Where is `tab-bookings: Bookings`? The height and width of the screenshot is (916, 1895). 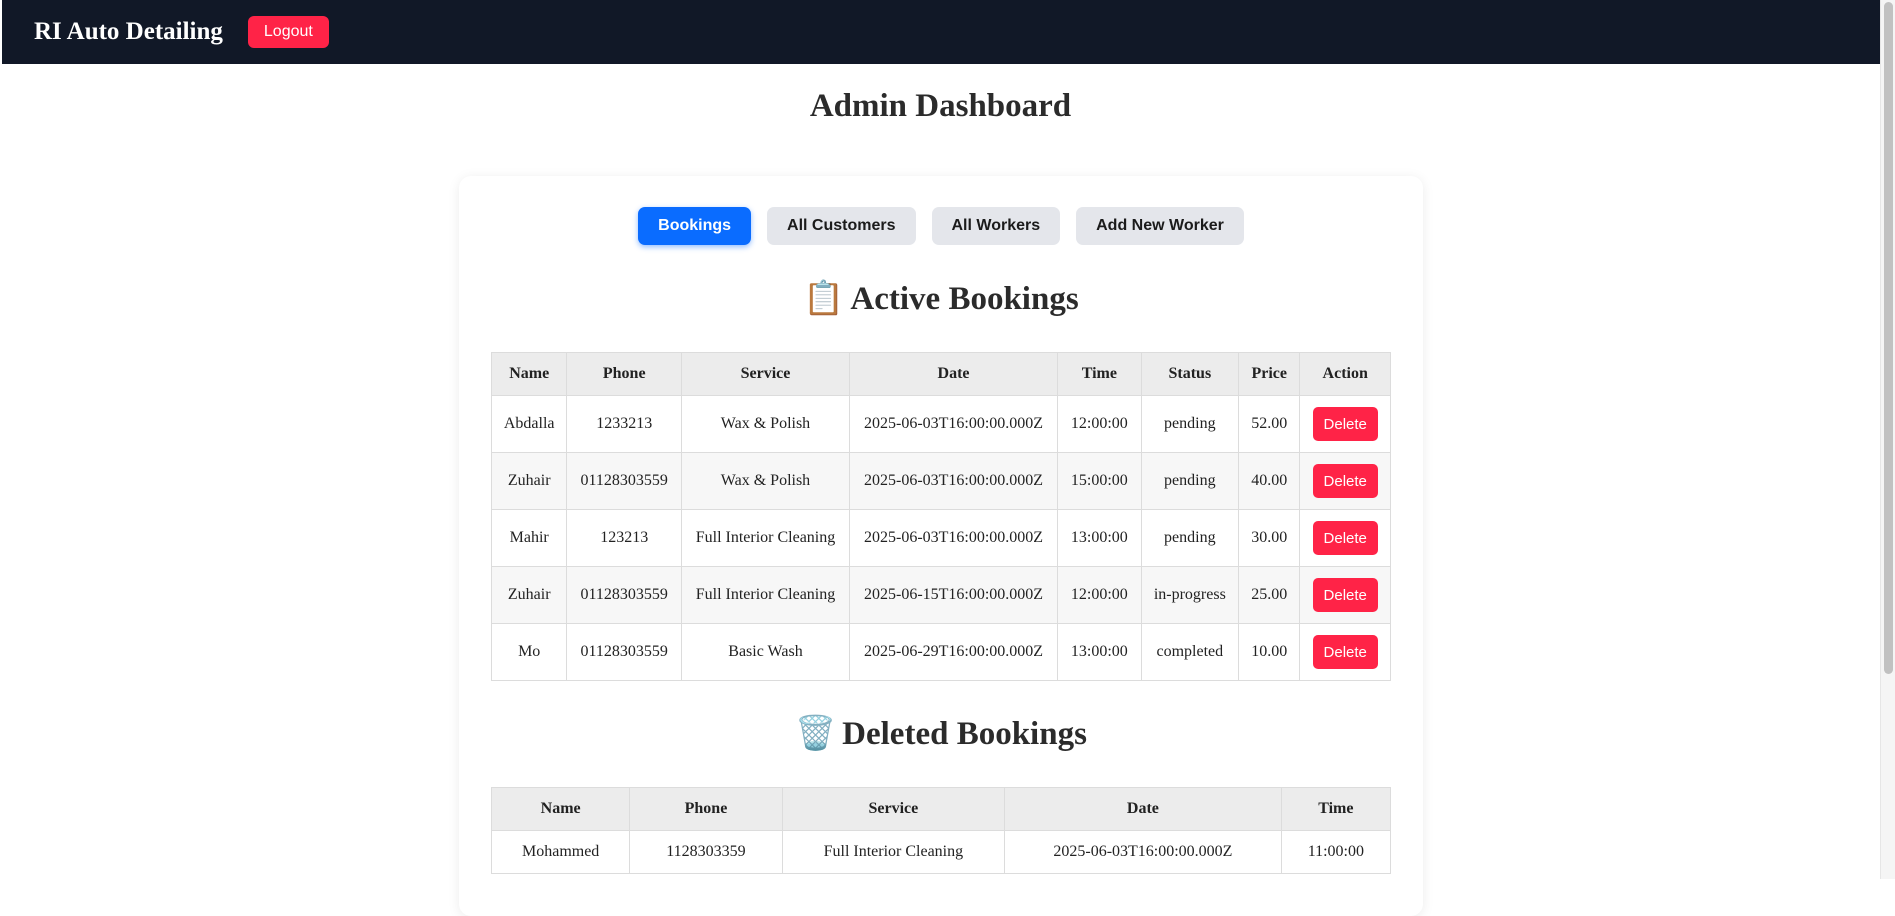
tab-bookings: Bookings is located at coordinates (695, 226).